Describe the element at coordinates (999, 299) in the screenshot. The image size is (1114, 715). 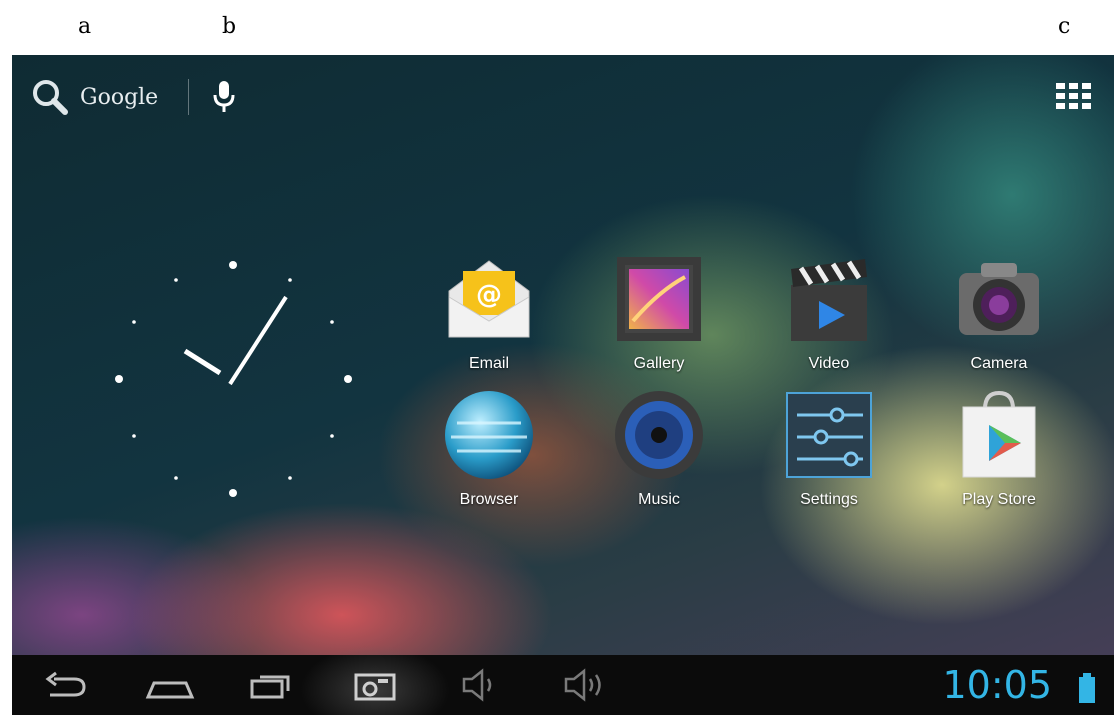
I see `camera-icon` at that location.